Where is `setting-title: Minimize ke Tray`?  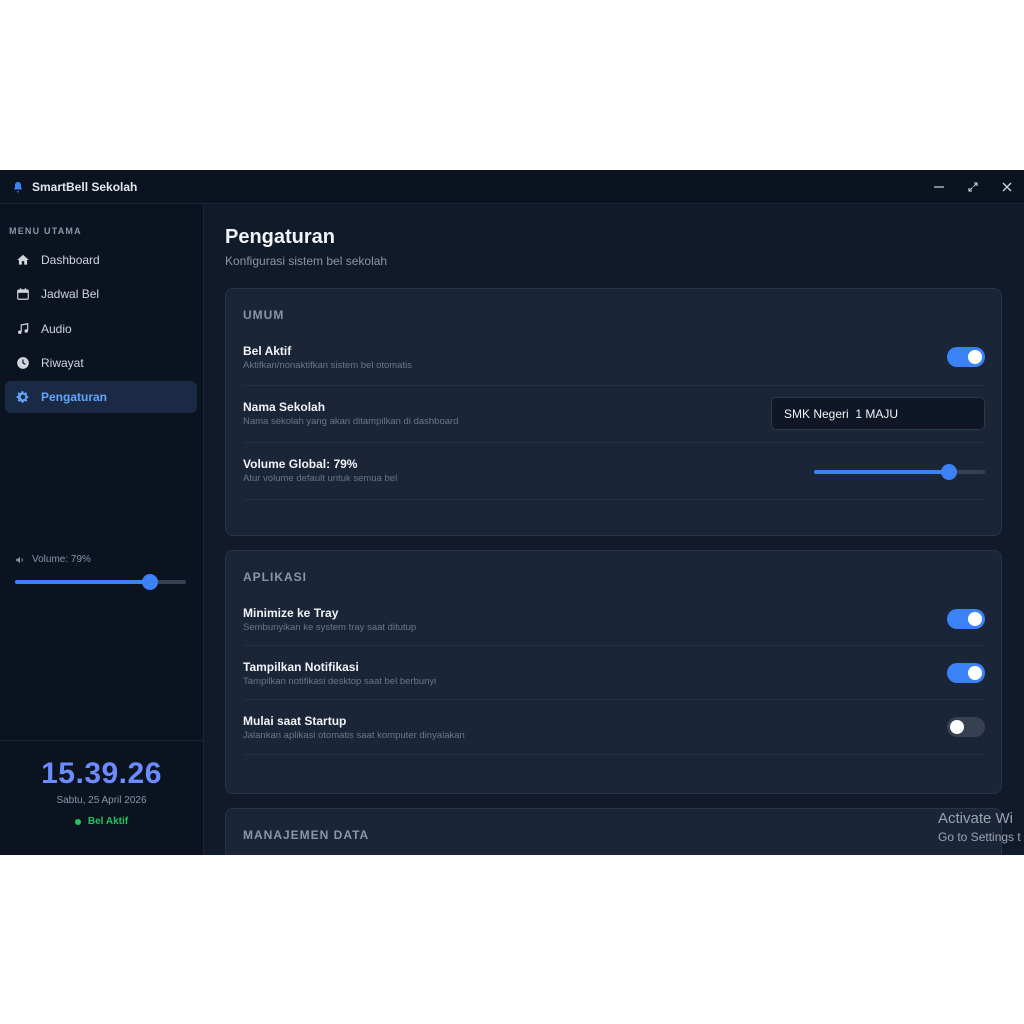 setting-title: Minimize ke Tray is located at coordinates (291, 613).